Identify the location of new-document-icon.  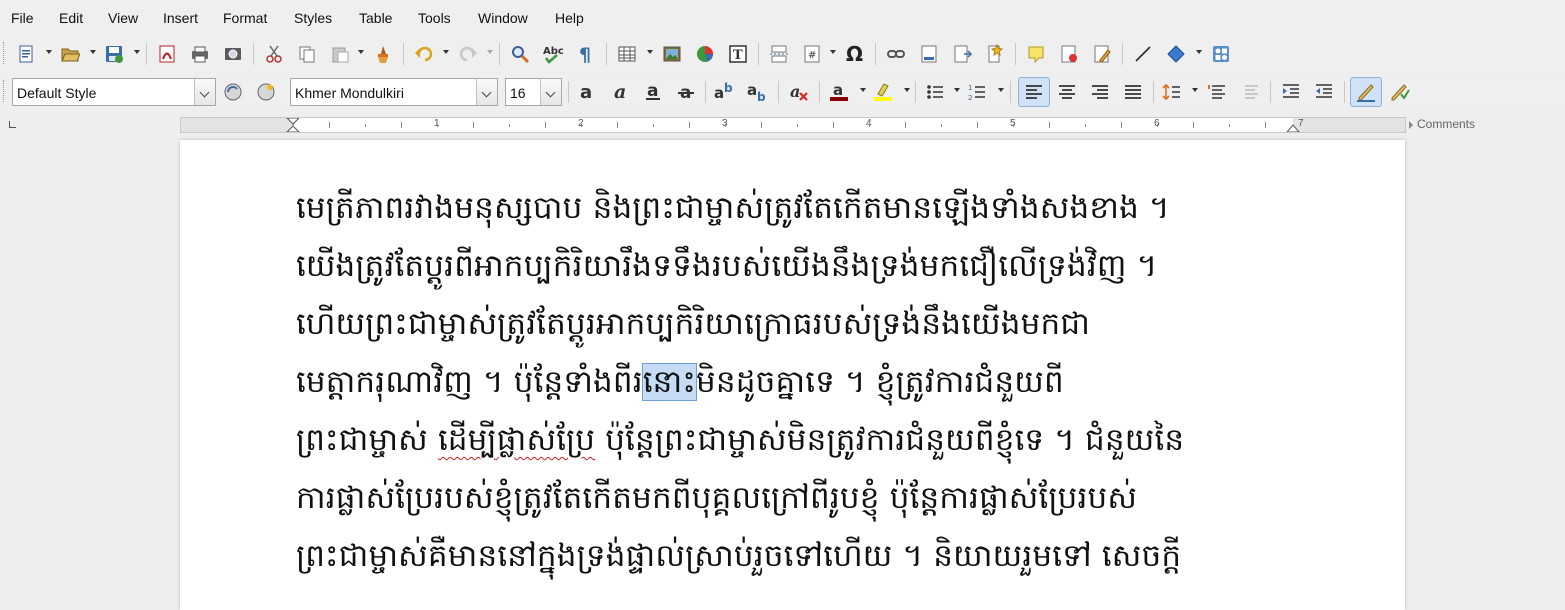
(26, 54).